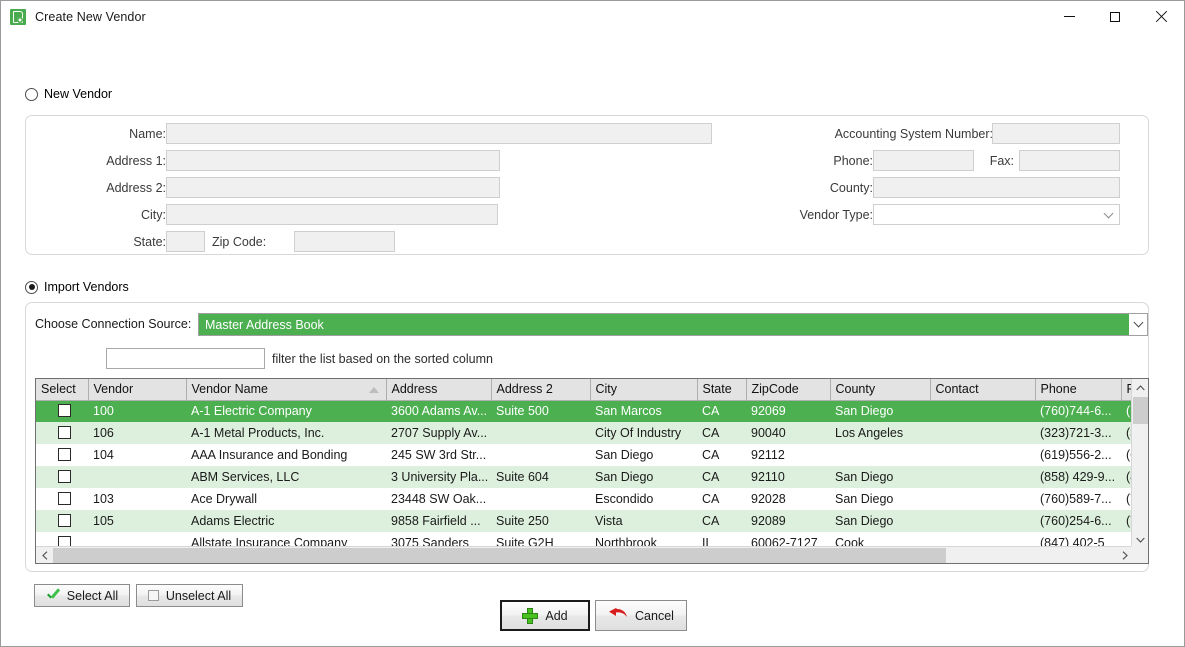  What do you see at coordinates (137, 477) in the screenshot?
I see `cell-vendor` at bounding box center [137, 477].